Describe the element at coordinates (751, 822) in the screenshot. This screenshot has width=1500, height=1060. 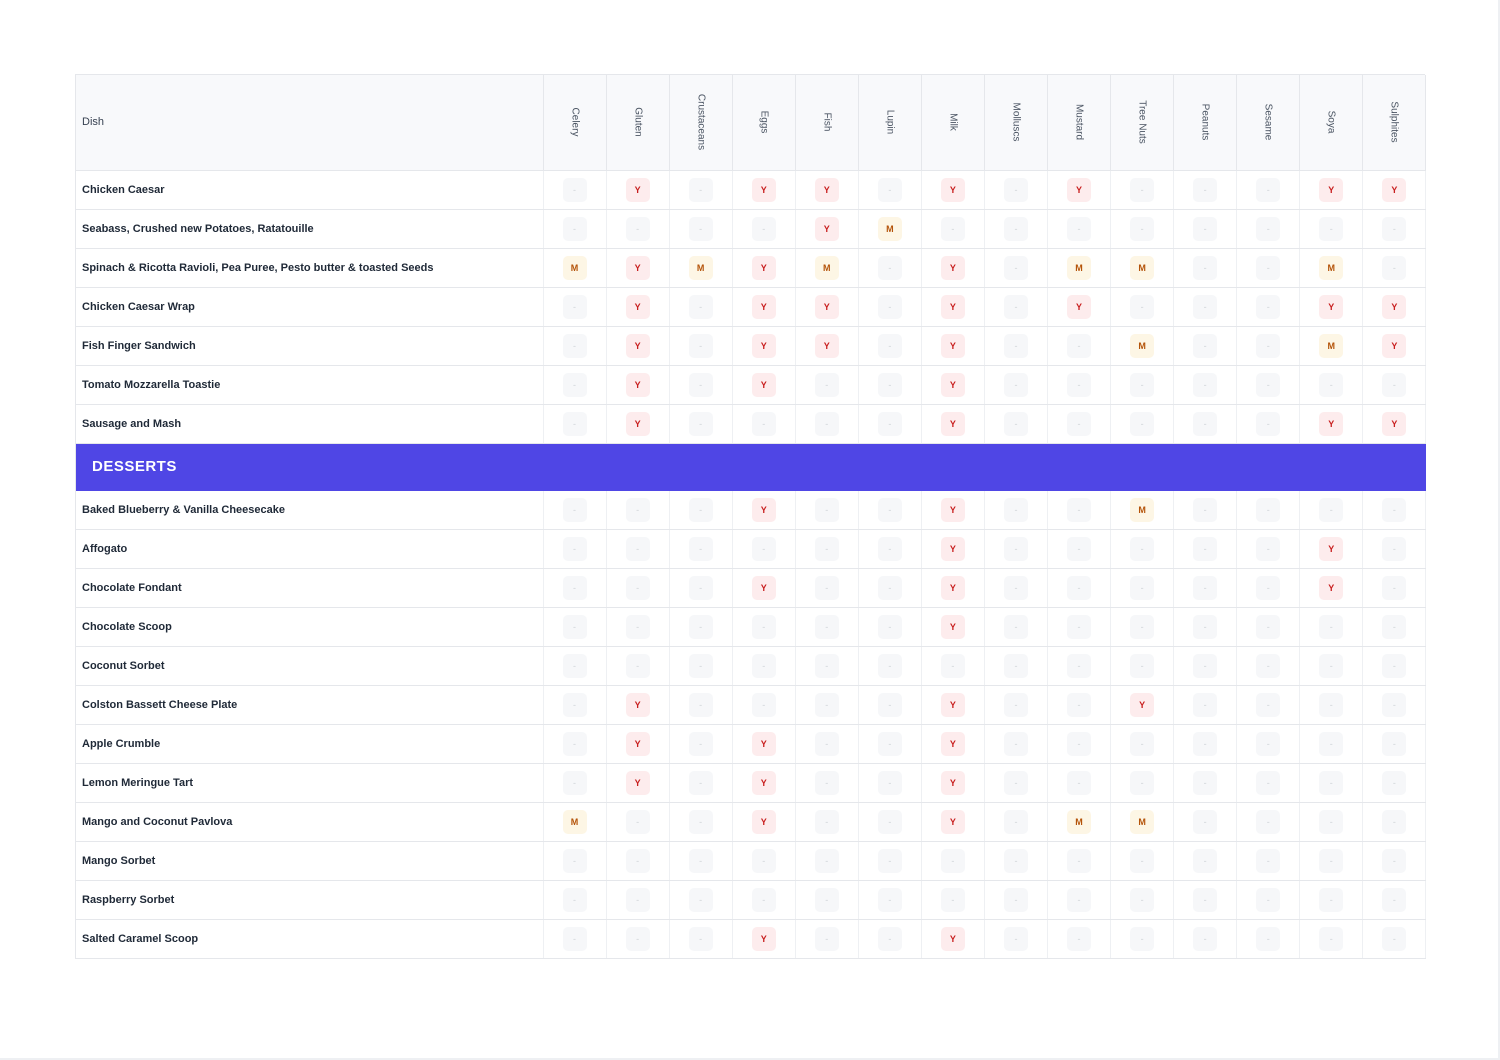
I see `table-row: Mango and Coconut Pavlova M - - Y - - Y - M M - - - -` at that location.